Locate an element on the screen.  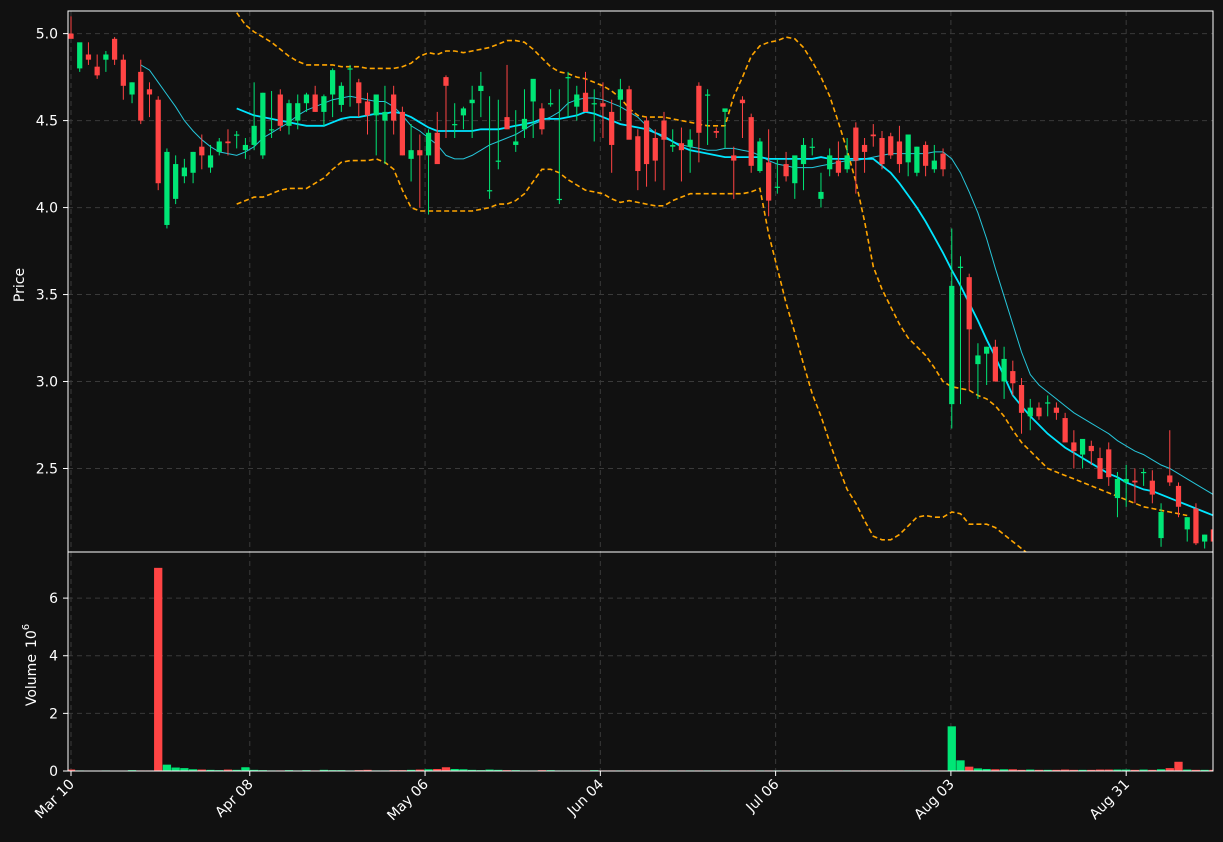
price-tick-label: 5.0 is located at coordinates (47, 35).